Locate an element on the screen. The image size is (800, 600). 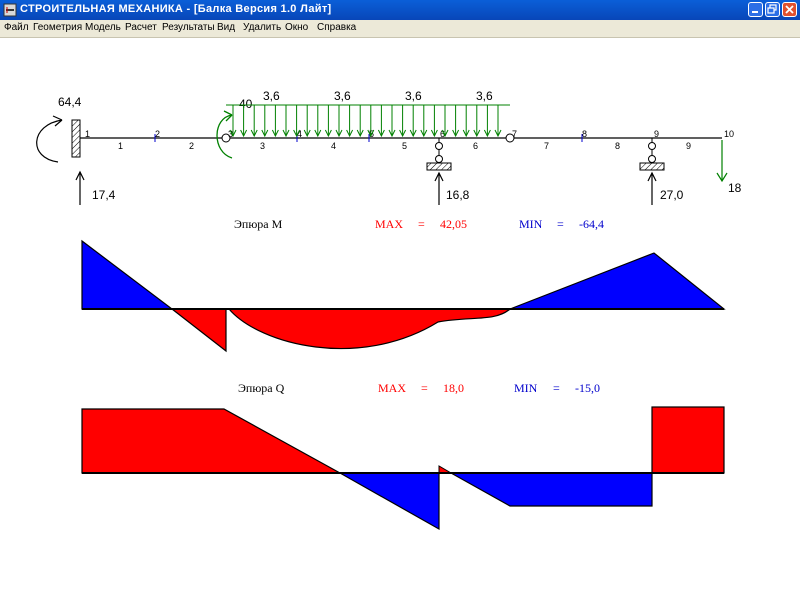
shear-diagram-title: Эпюра Q is located at coordinates (261, 388).